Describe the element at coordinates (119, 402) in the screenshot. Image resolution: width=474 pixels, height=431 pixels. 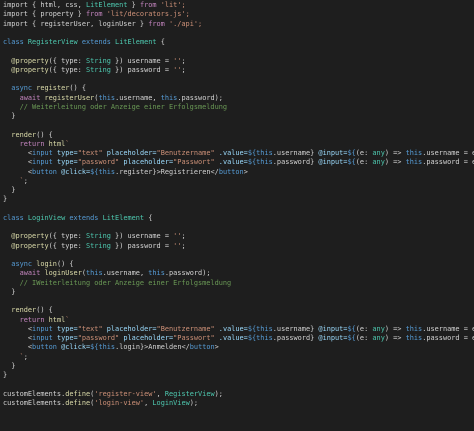
I see `code-token: 'login-view'` at that location.